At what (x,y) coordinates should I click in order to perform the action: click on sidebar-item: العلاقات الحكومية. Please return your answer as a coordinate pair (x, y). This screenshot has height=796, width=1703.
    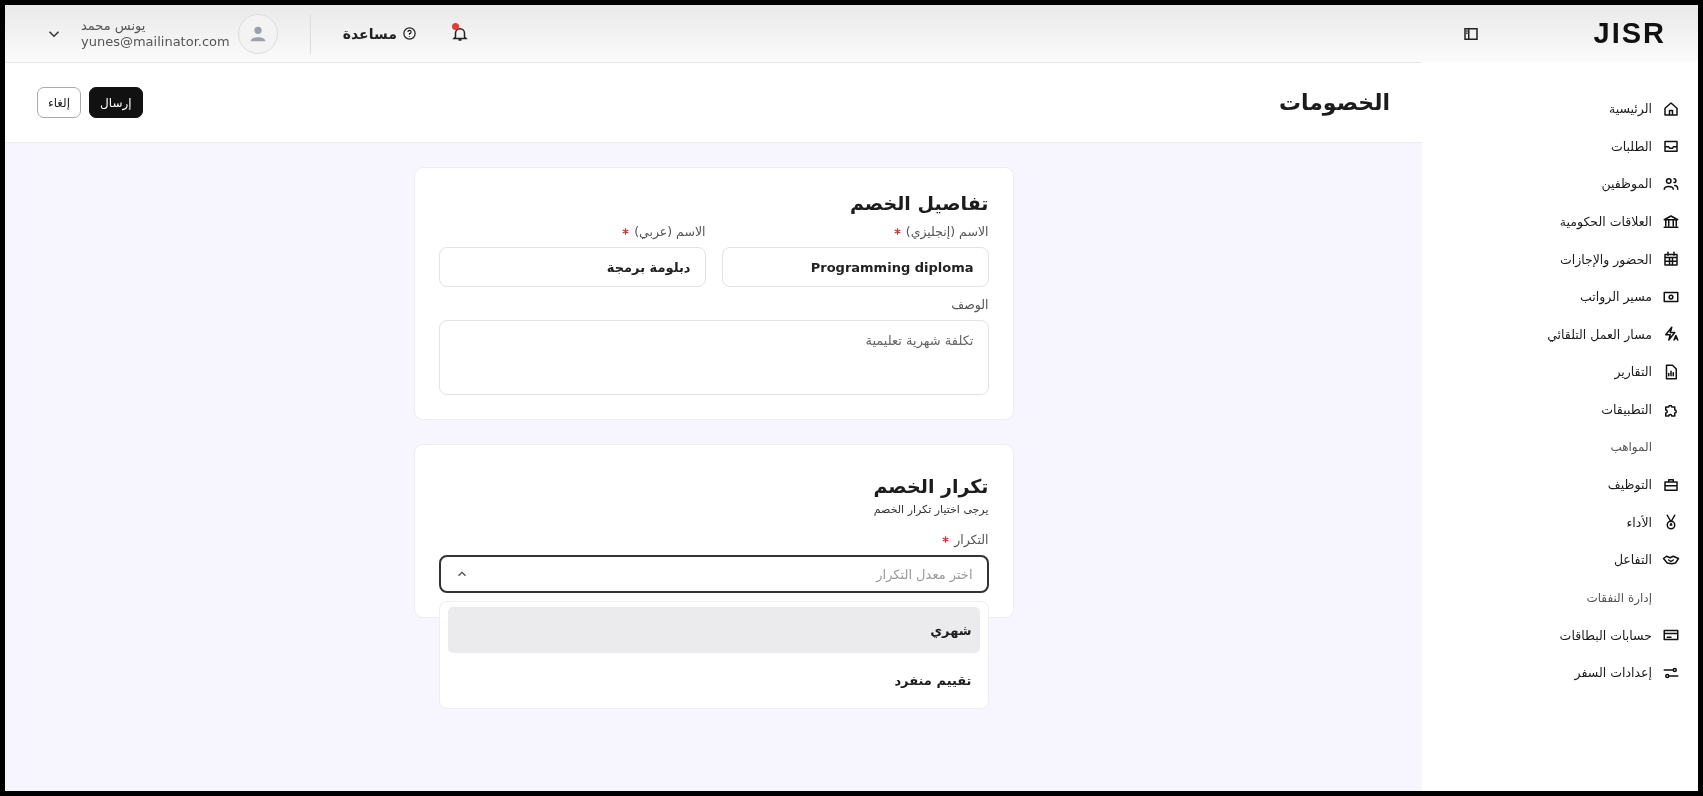
    Looking at the image, I should click on (1551, 221).